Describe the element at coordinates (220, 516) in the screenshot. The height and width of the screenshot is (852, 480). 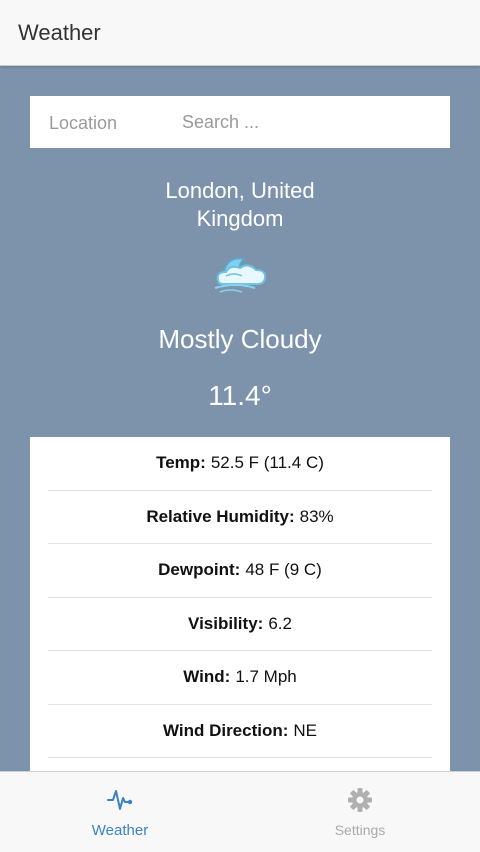
I see `detail-label: Relative Humidity:` at that location.